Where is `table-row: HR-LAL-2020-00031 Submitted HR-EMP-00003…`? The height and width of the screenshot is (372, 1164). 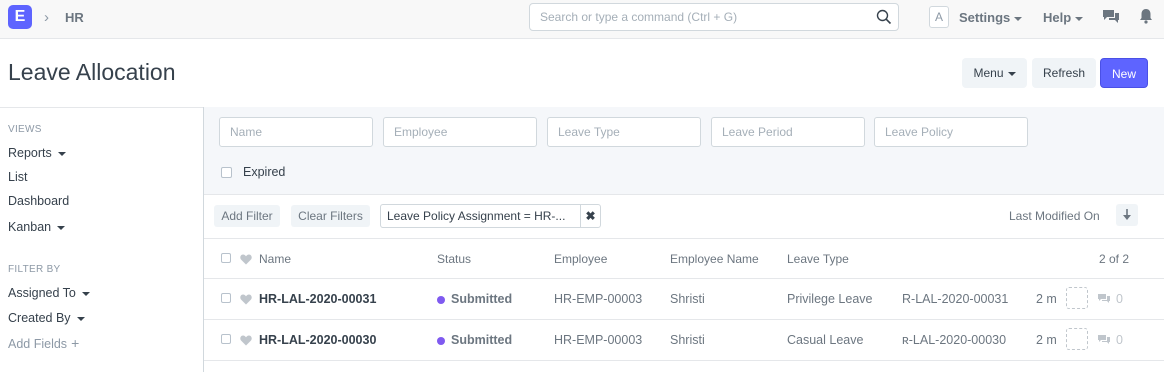
table-row: HR-LAL-2020-00031 Submitted HR-EMP-00003… is located at coordinates (684, 299).